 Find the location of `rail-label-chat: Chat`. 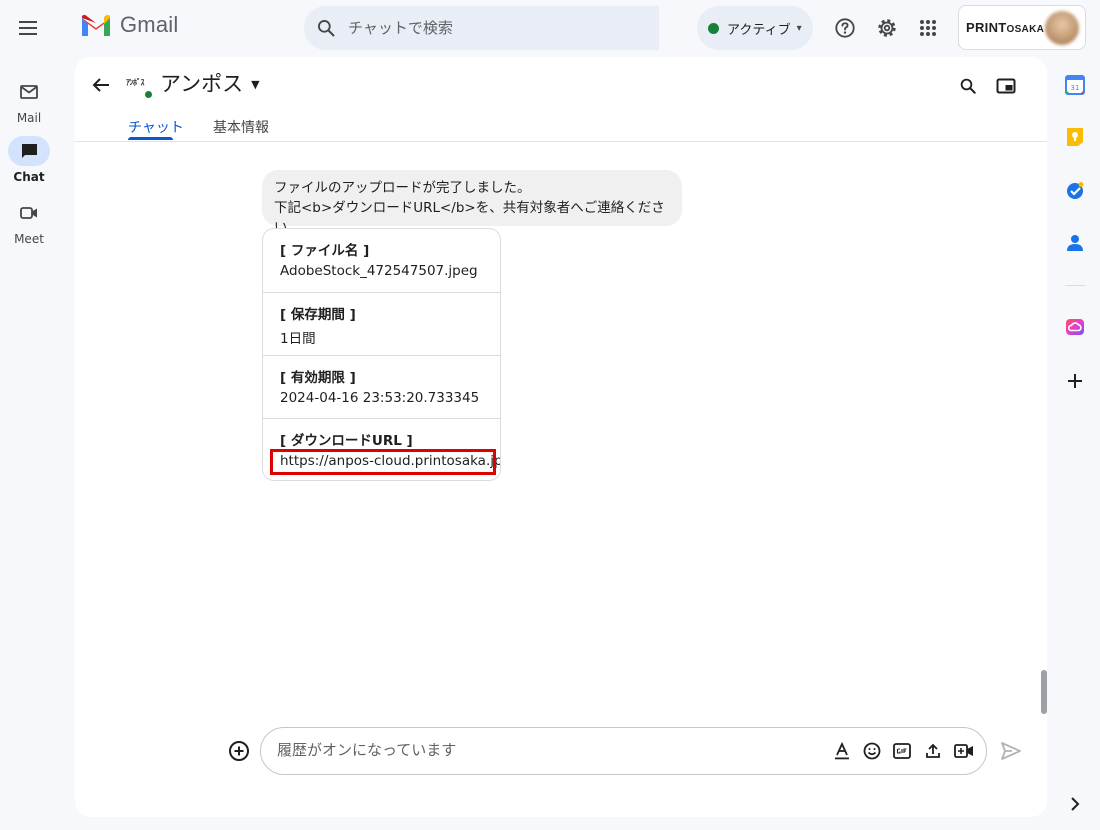

rail-label-chat: Chat is located at coordinates (29, 177).